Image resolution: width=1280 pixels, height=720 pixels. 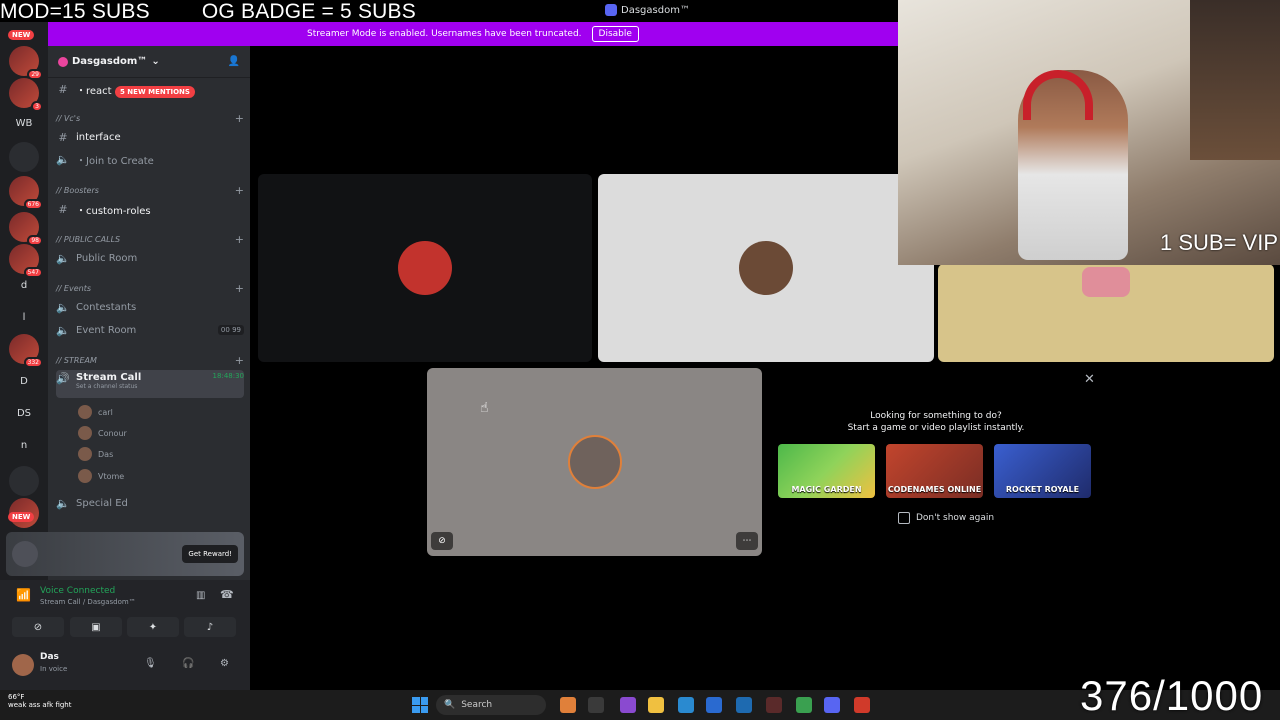 I want to click on weather-widget: 66°F weak ass afk fight, so click(x=39, y=701).